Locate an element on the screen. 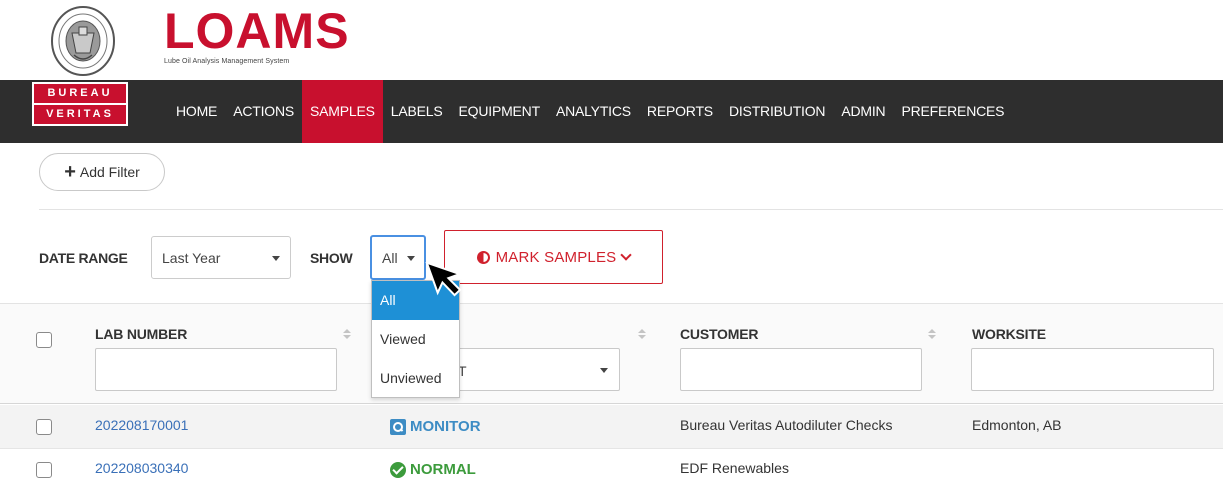 The image size is (1223, 480). lab-number-link: 202208030340 is located at coordinates (141, 468).